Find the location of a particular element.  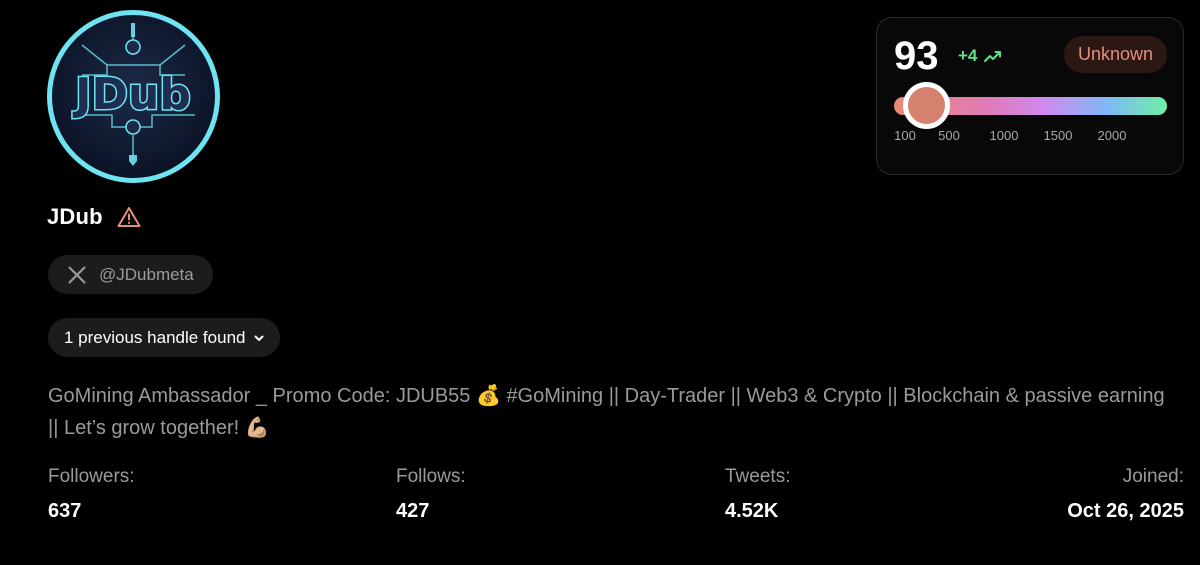

score-delta-text: +4 is located at coordinates (968, 55).